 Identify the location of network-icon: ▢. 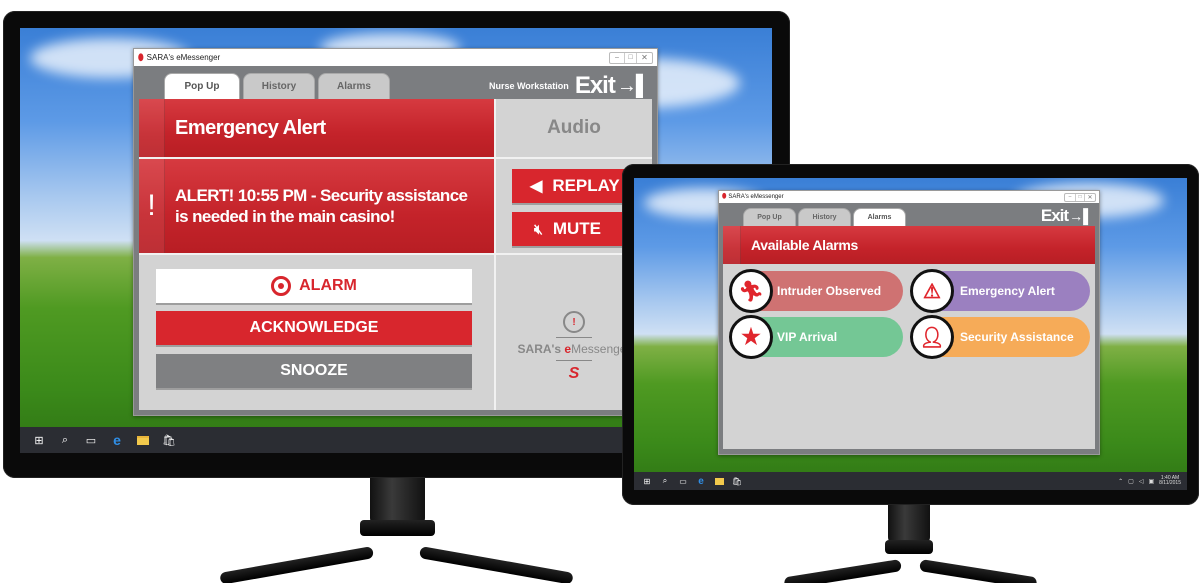
(1131, 481).